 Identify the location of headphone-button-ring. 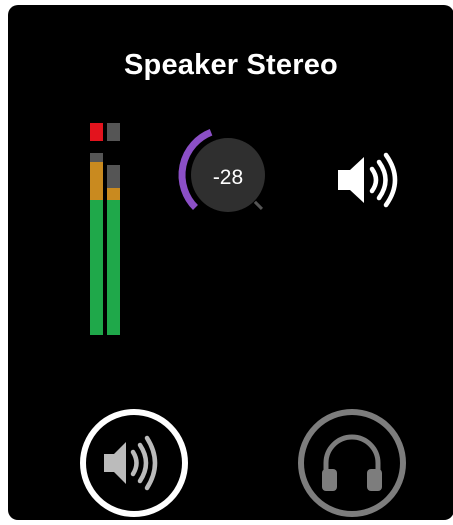
(352, 463).